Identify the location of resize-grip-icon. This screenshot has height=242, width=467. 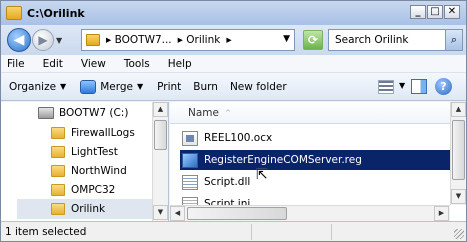
(459, 234).